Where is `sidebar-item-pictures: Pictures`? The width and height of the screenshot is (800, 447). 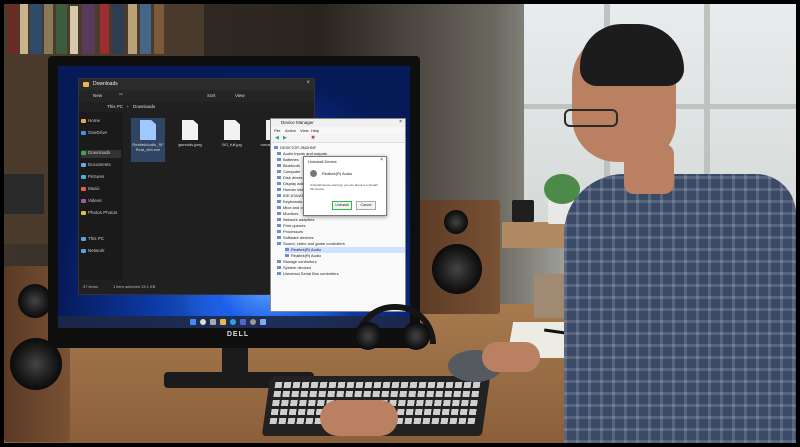
sidebar-item-pictures: Pictures is located at coordinates (101, 178).